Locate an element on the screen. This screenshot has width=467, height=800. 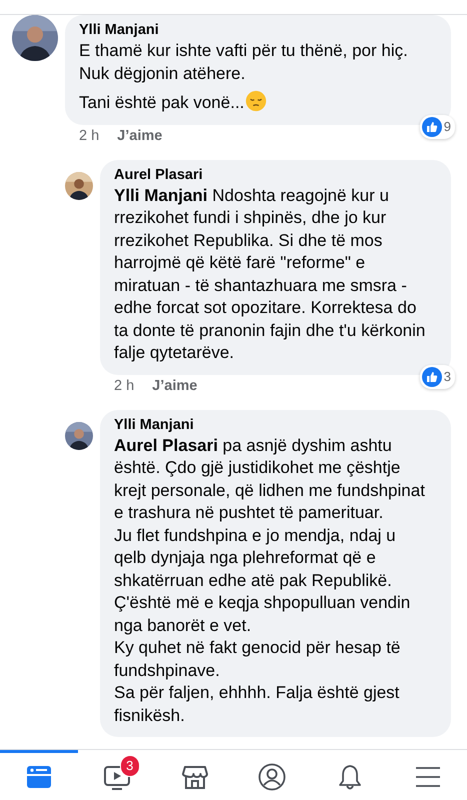
author-name: Aurel Plasari is located at coordinates (272, 175).